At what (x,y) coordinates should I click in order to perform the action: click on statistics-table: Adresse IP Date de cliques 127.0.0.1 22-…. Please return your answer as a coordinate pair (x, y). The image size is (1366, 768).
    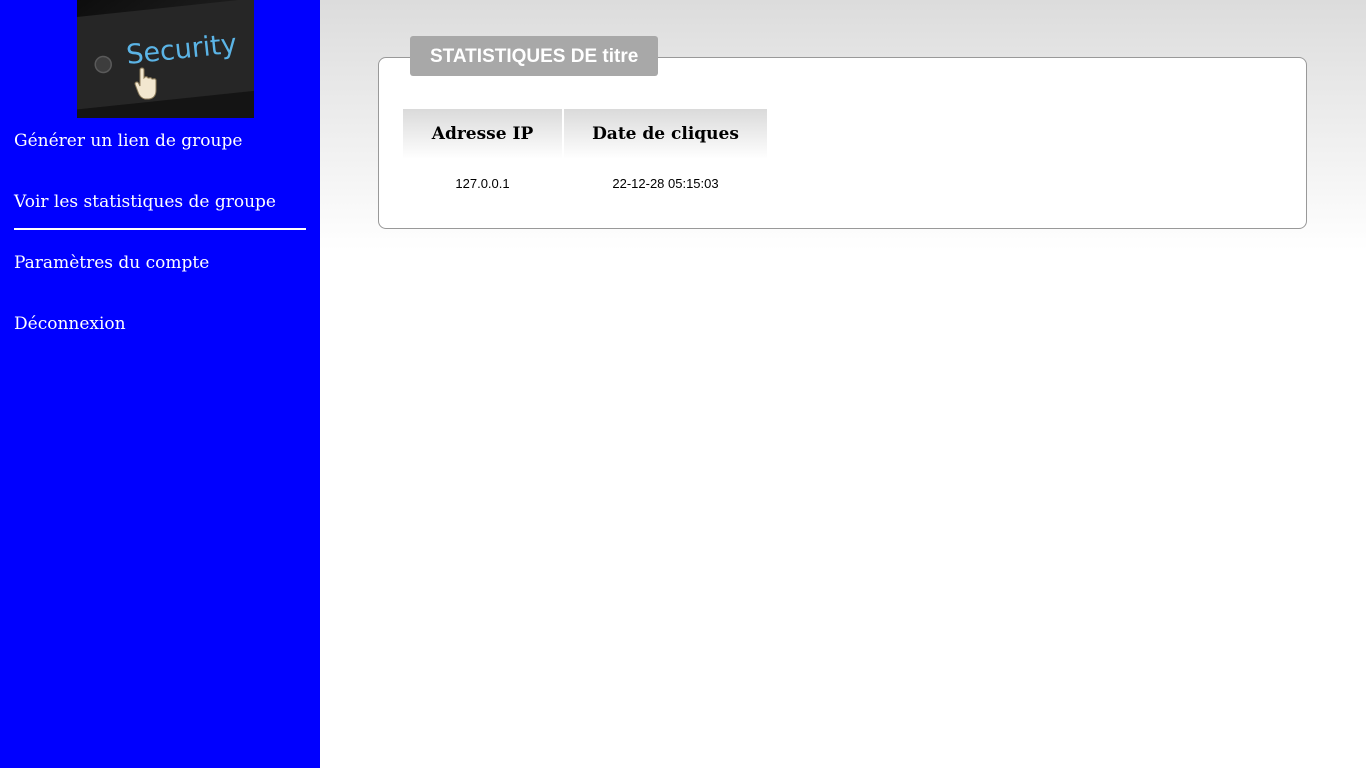
    Looking at the image, I should click on (585, 157).